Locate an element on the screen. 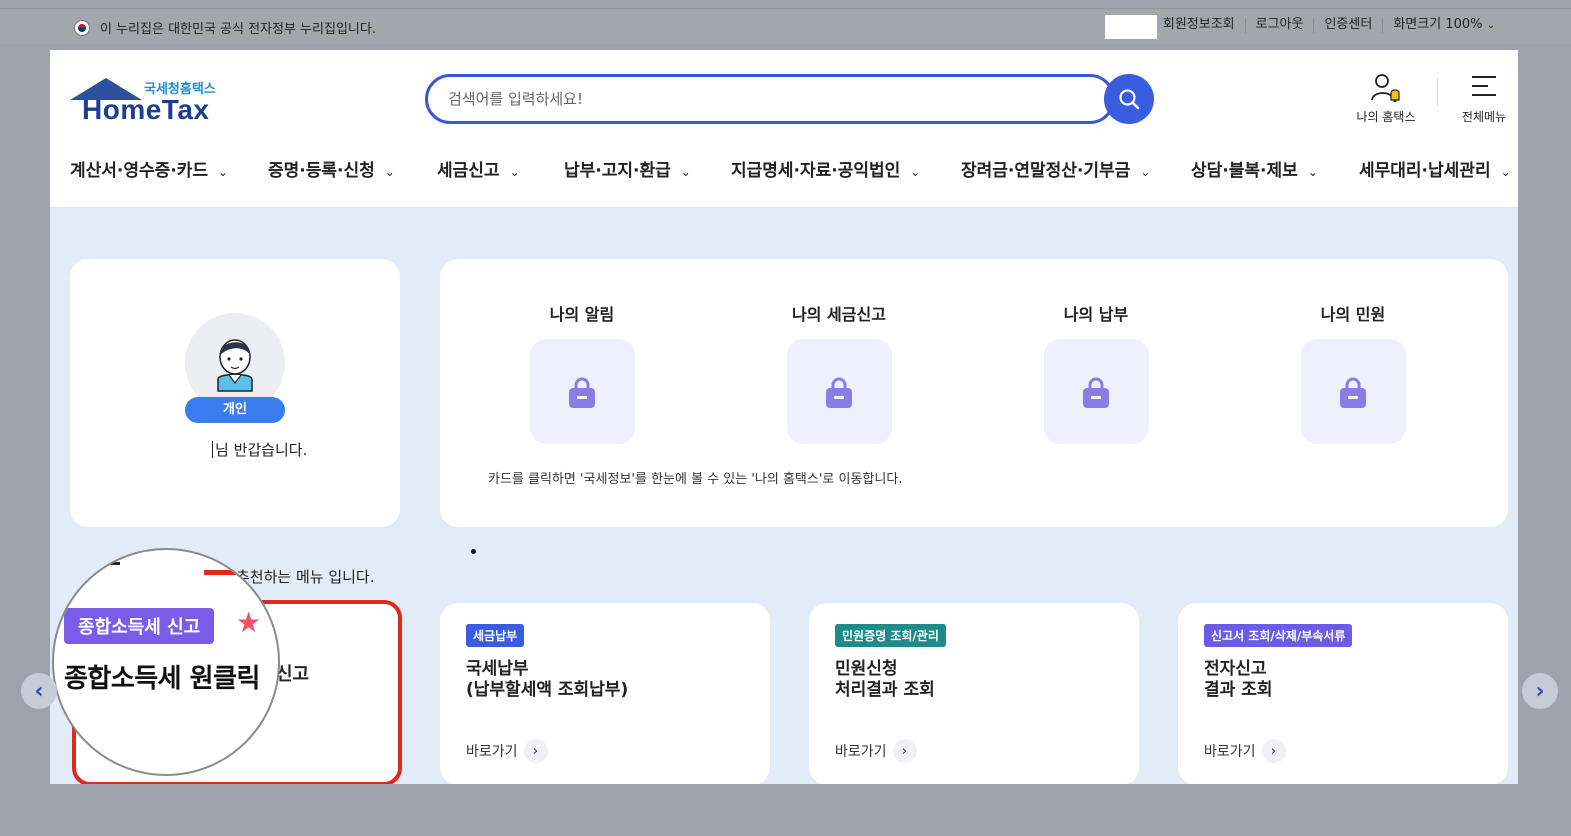  nav-item-agency: 세무대리·납세관리 ⌄ is located at coordinates (1435, 168).